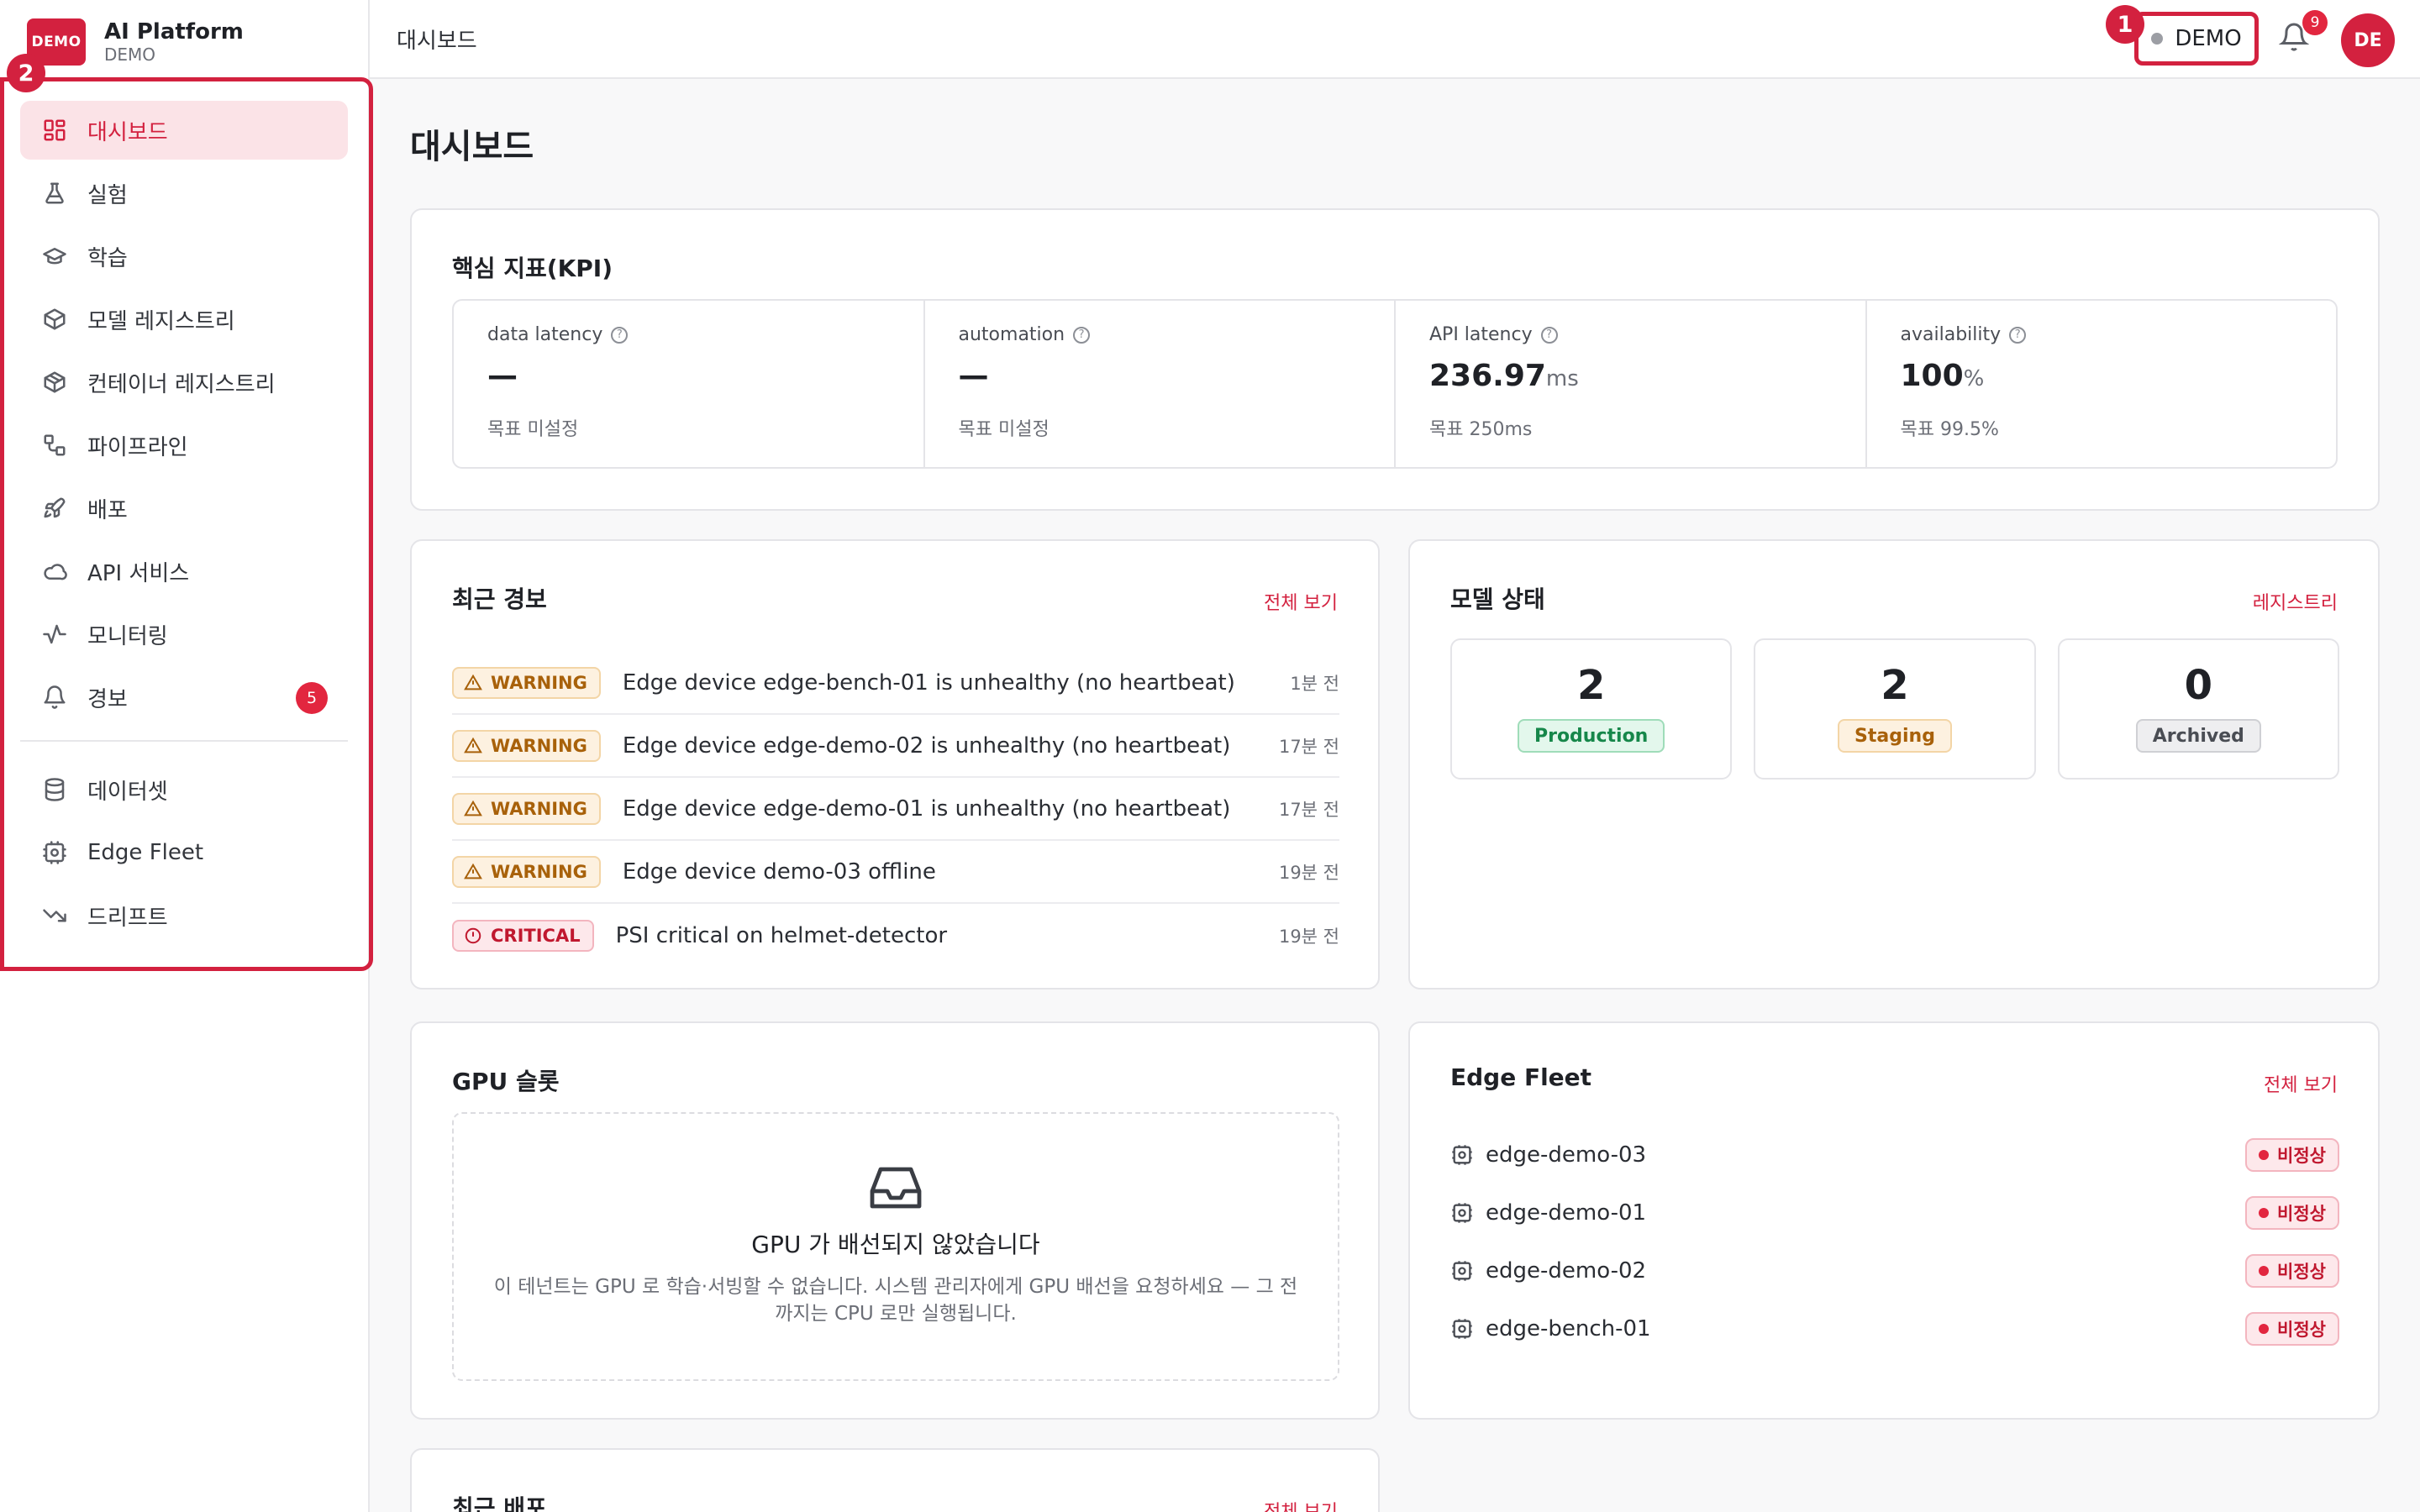 The width and height of the screenshot is (2420, 1512). I want to click on tenant-selector: DEMO, so click(2196, 39).